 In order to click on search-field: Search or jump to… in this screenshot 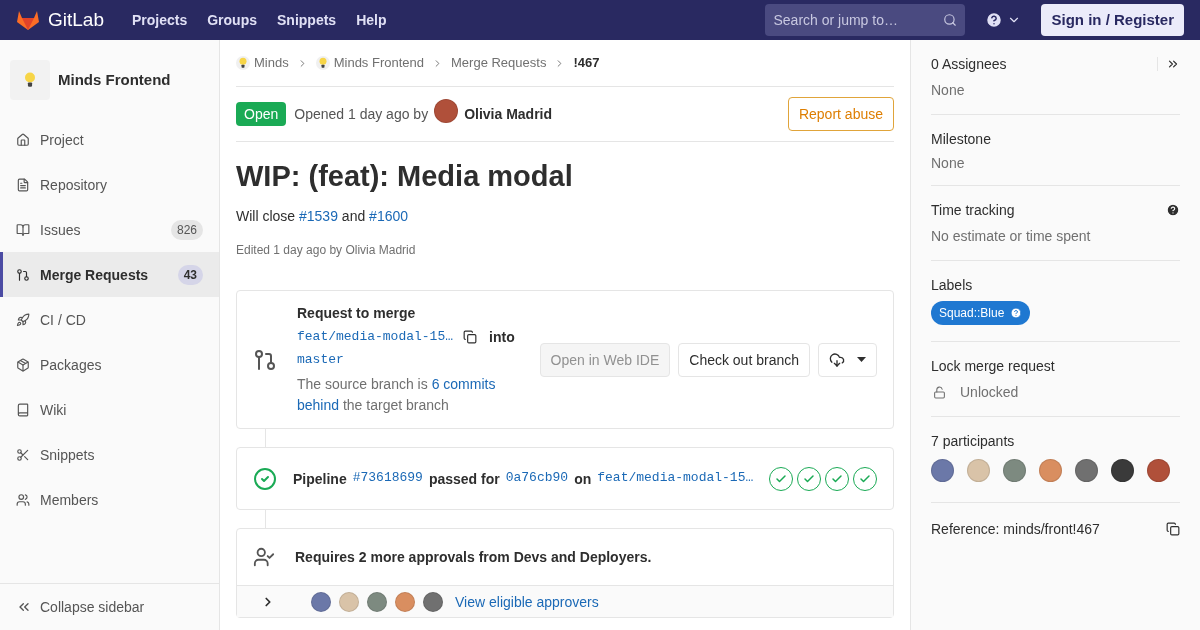, I will do `click(865, 20)`.